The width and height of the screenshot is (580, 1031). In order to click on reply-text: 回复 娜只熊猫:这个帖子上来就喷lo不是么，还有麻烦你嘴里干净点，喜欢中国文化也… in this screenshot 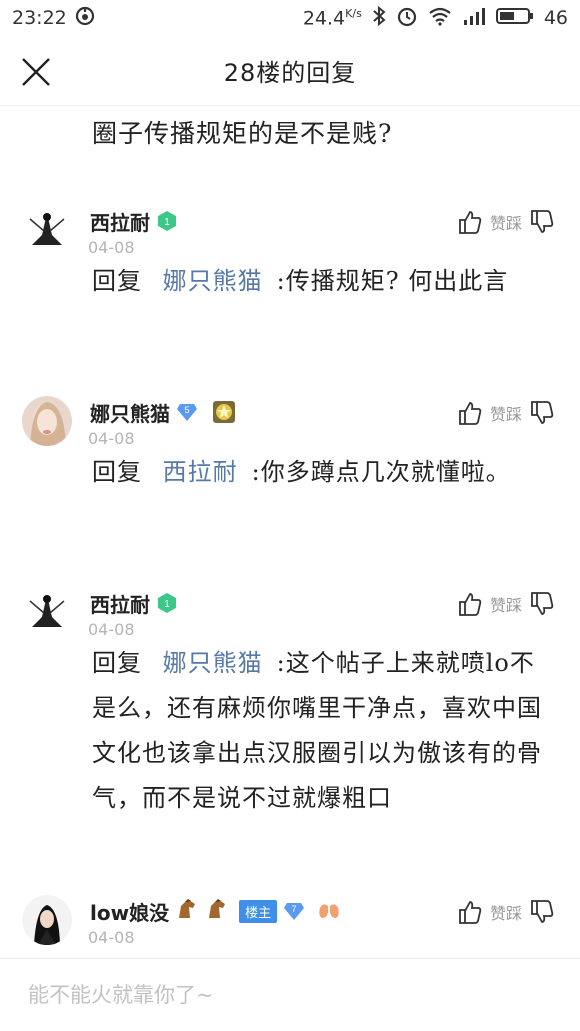, I will do `click(323, 731)`.